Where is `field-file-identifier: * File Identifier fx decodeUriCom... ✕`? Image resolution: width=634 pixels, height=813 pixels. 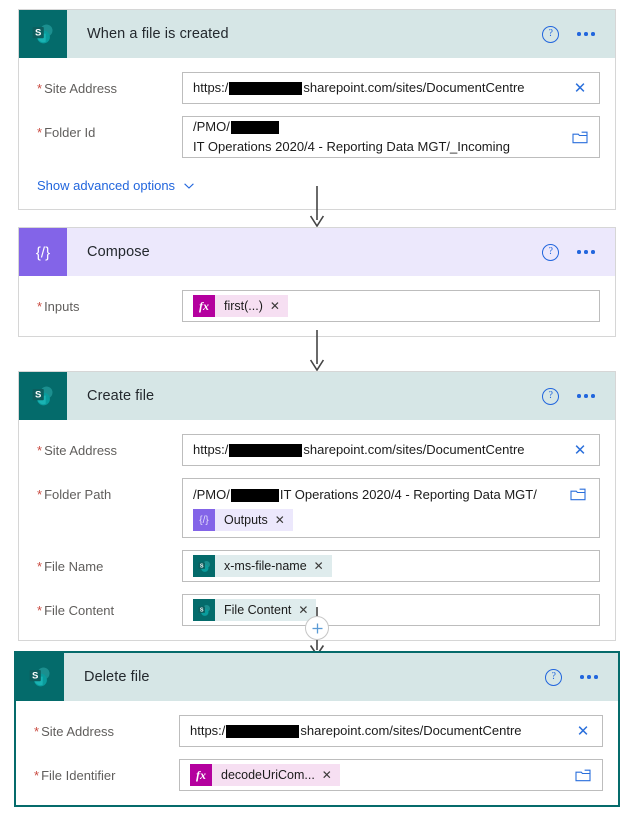 field-file-identifier: * File Identifier fx decodeUriCom... ✕ is located at coordinates (318, 775).